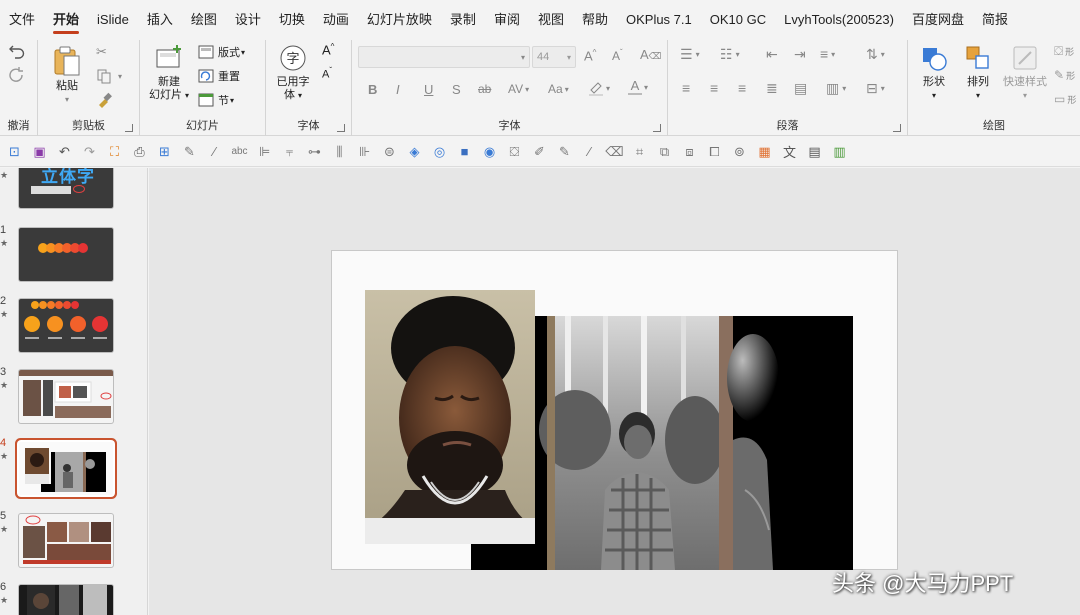 The width and height of the screenshot is (1080, 615). I want to click on menu-tab-2: iSlide, so click(113, 20).